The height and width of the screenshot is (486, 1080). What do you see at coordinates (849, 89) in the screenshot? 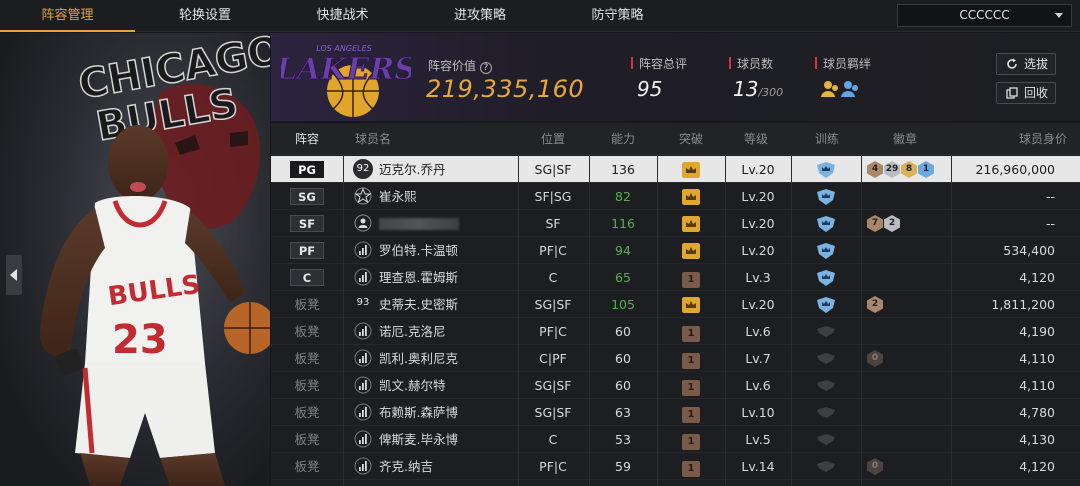
I see `bond-blue-icon` at bounding box center [849, 89].